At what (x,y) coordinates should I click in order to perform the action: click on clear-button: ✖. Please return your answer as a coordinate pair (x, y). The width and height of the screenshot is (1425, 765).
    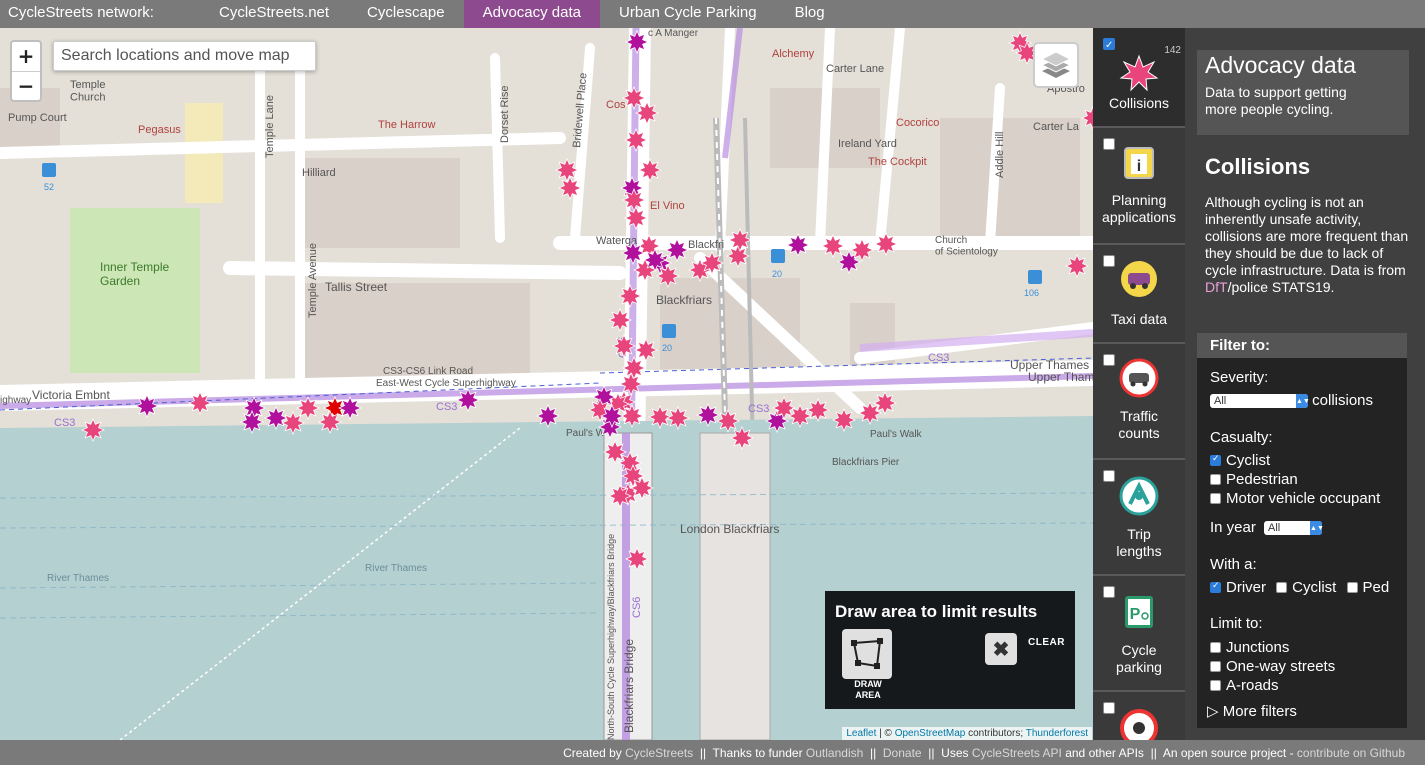
    Looking at the image, I should click on (1001, 649).